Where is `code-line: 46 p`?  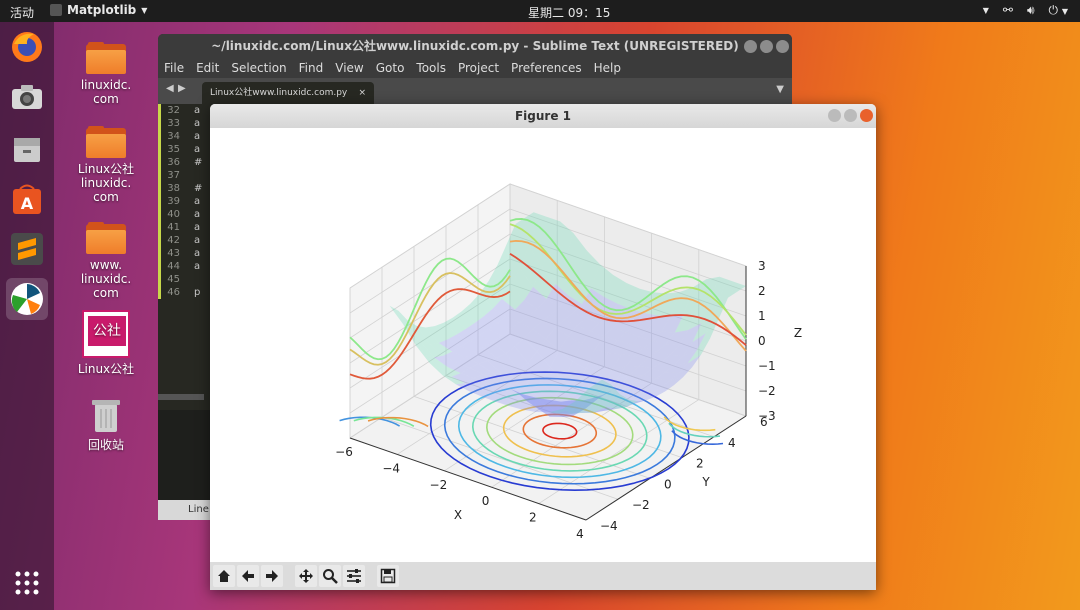 code-line: 46 p is located at coordinates (181, 292).